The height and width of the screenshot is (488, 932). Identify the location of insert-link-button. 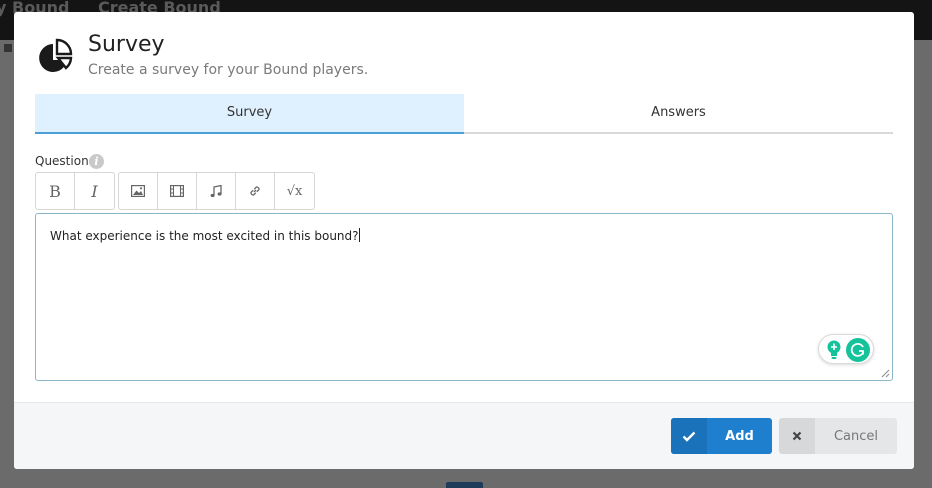
(255, 191).